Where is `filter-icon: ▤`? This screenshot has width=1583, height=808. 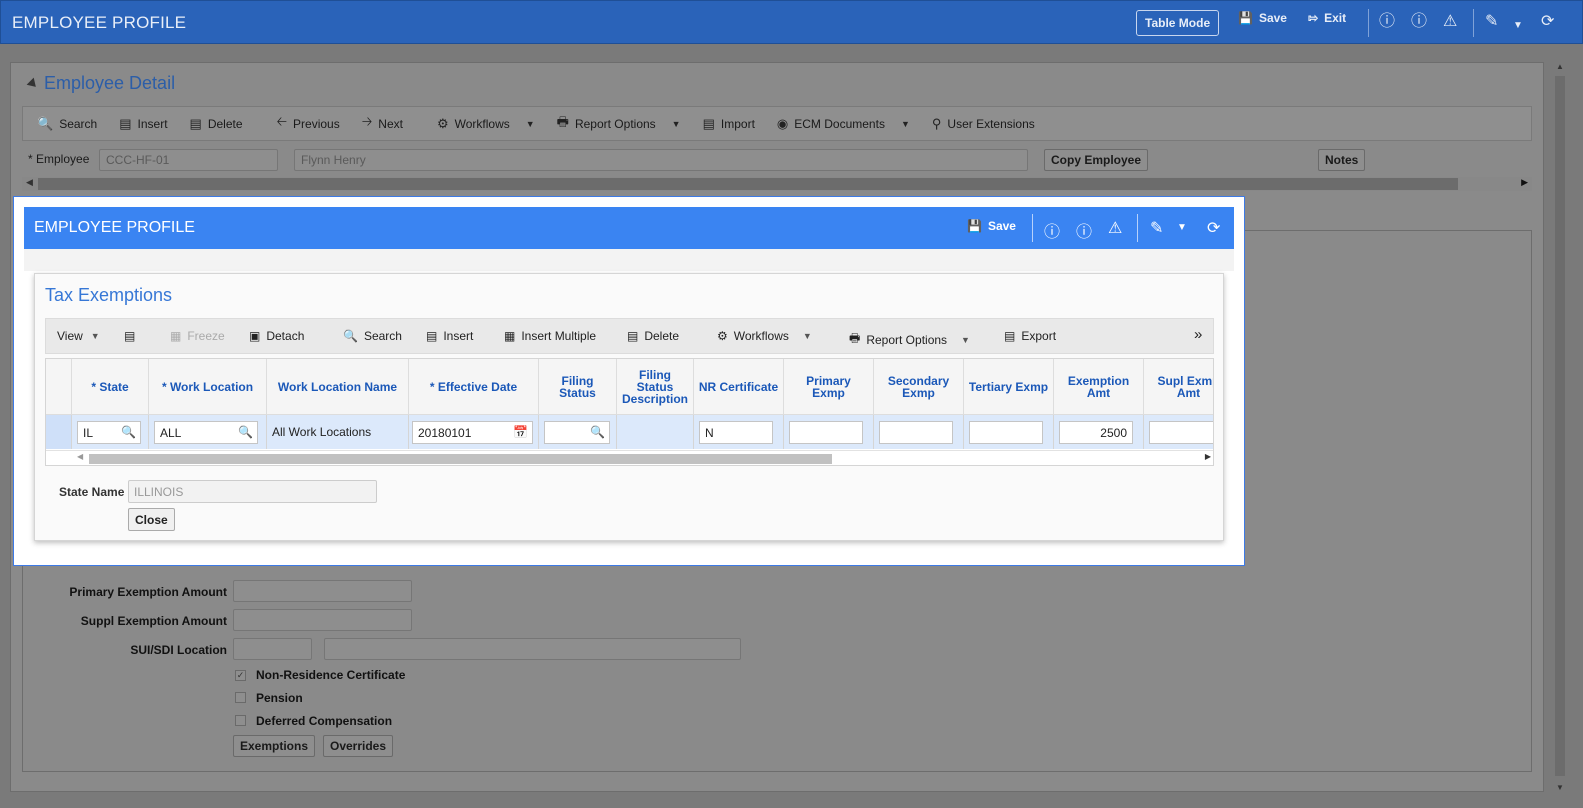
filter-icon: ▤ is located at coordinates (129, 336).